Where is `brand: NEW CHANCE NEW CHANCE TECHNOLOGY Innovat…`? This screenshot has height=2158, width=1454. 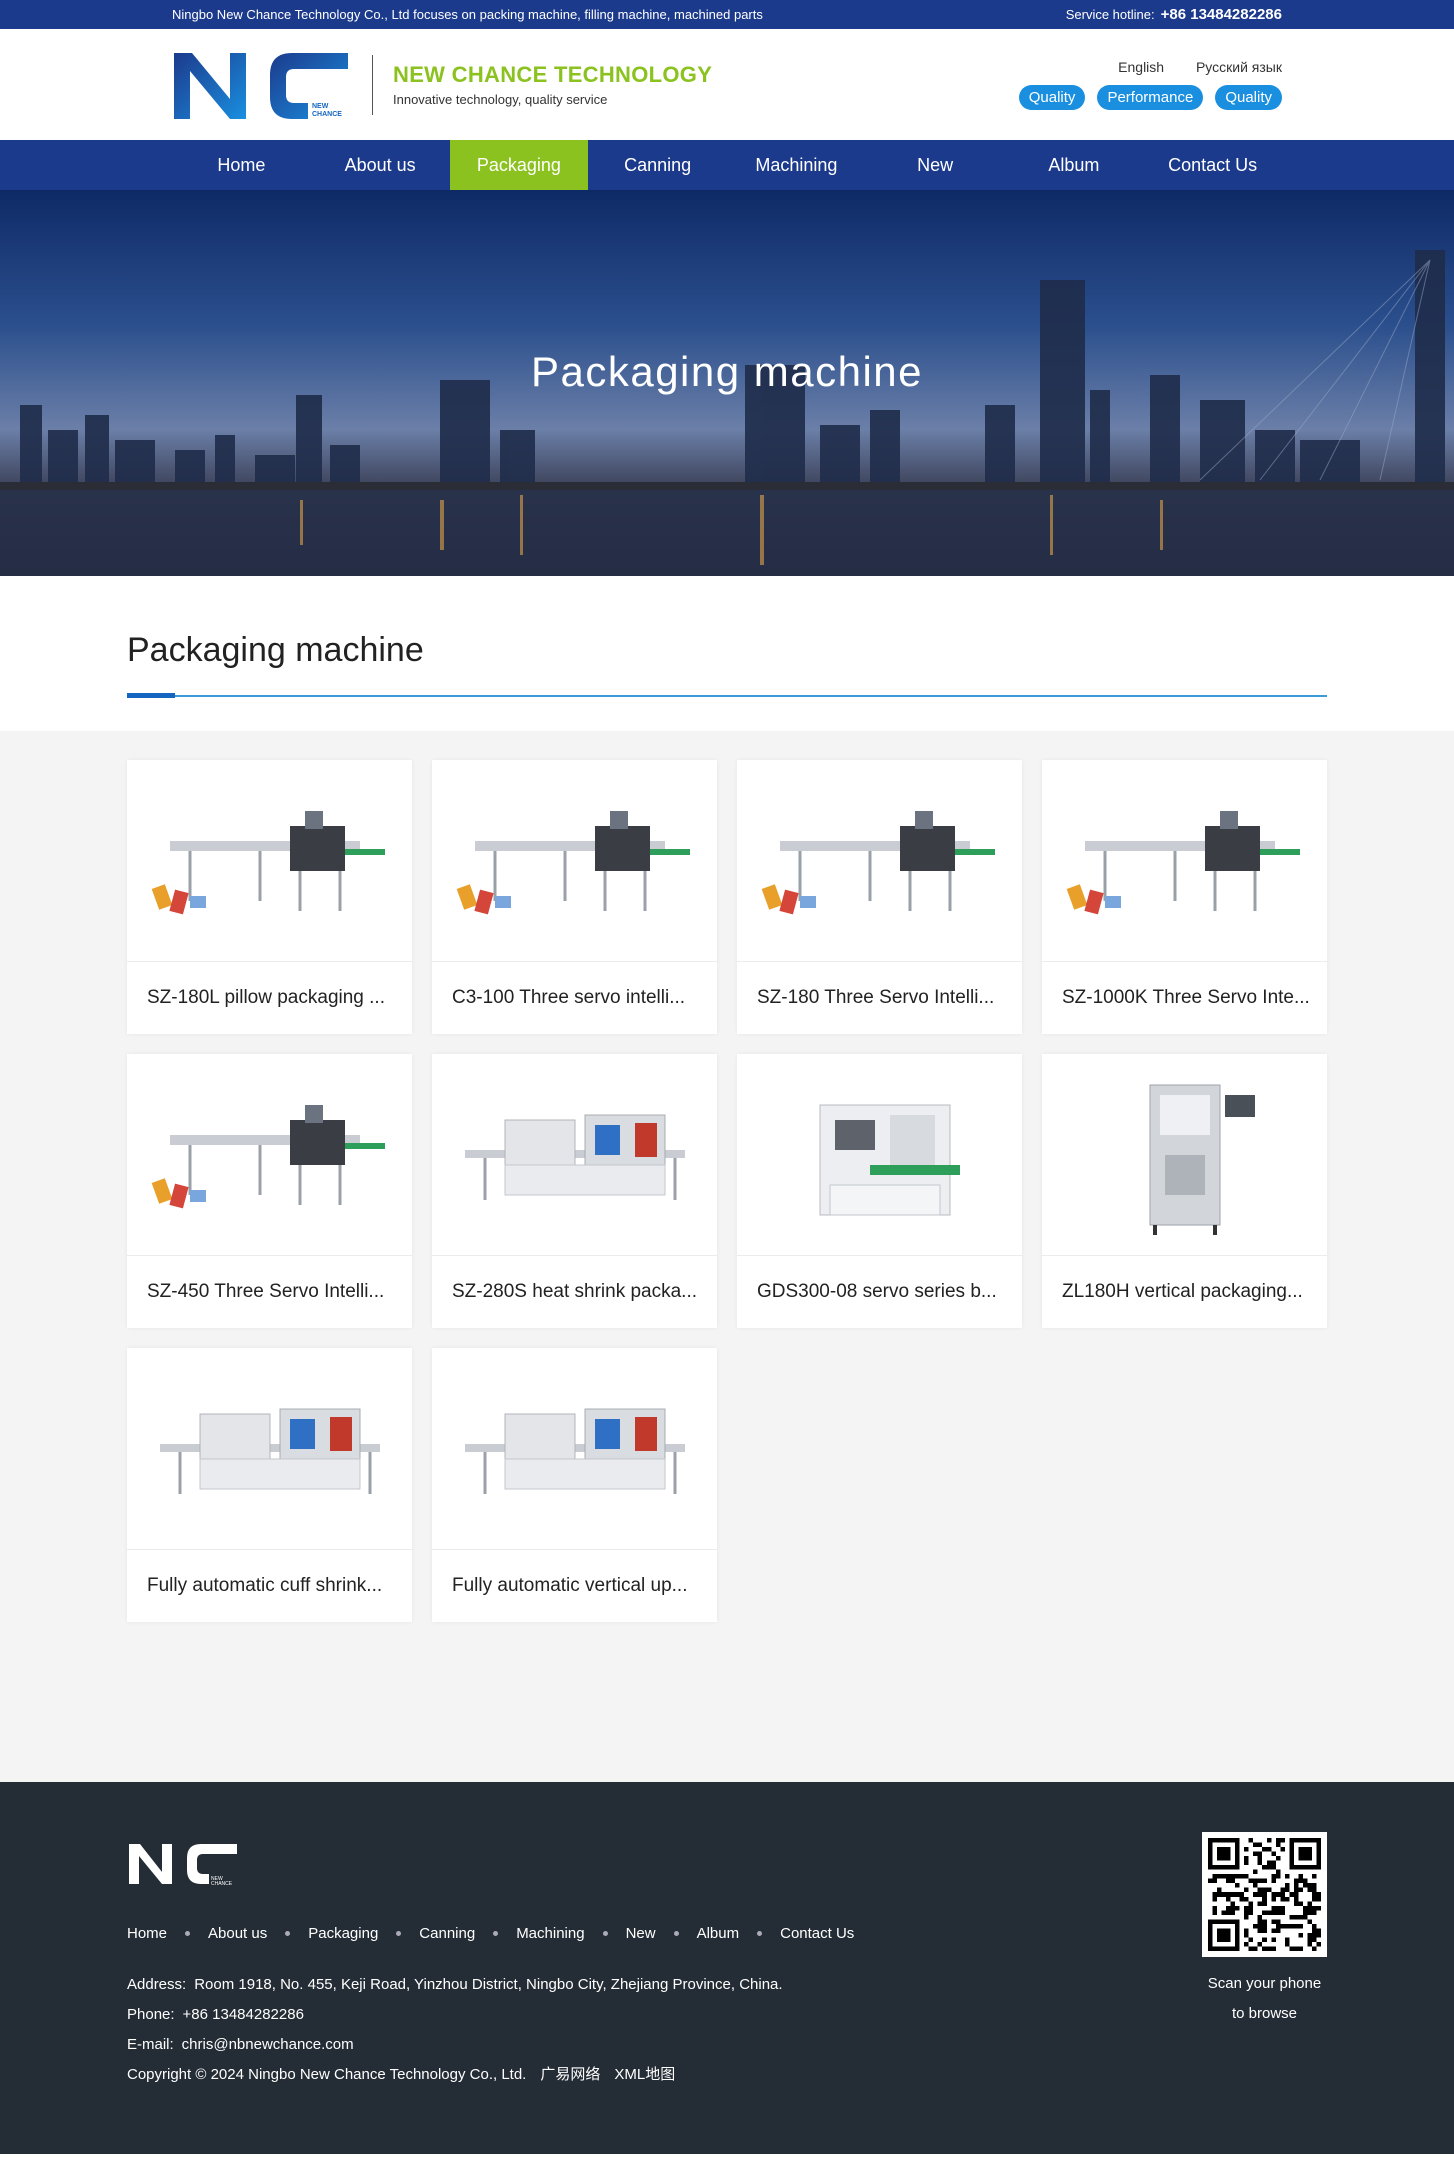
brand: NEW CHANCE NEW CHANCE TECHNOLOGY Innovat… is located at coordinates (442, 85).